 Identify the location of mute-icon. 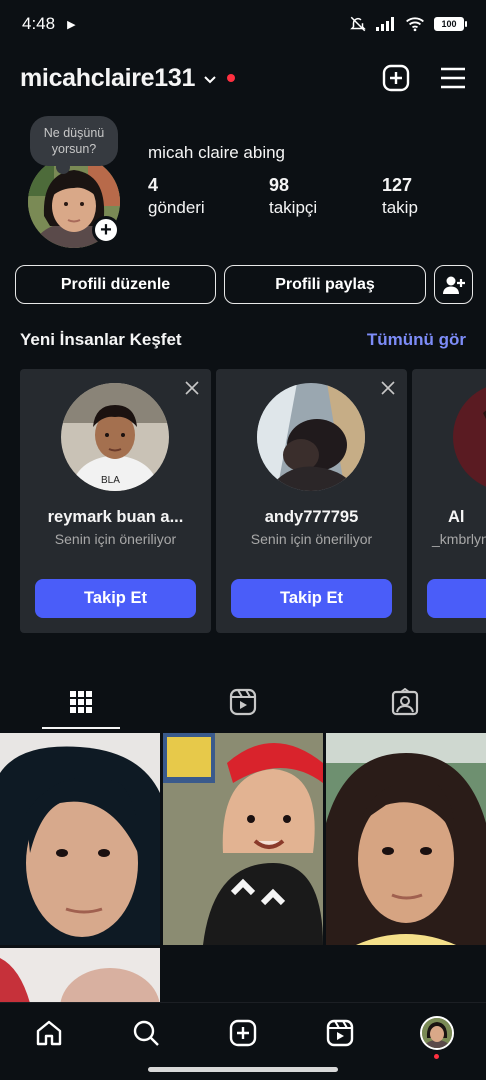
(358, 24).